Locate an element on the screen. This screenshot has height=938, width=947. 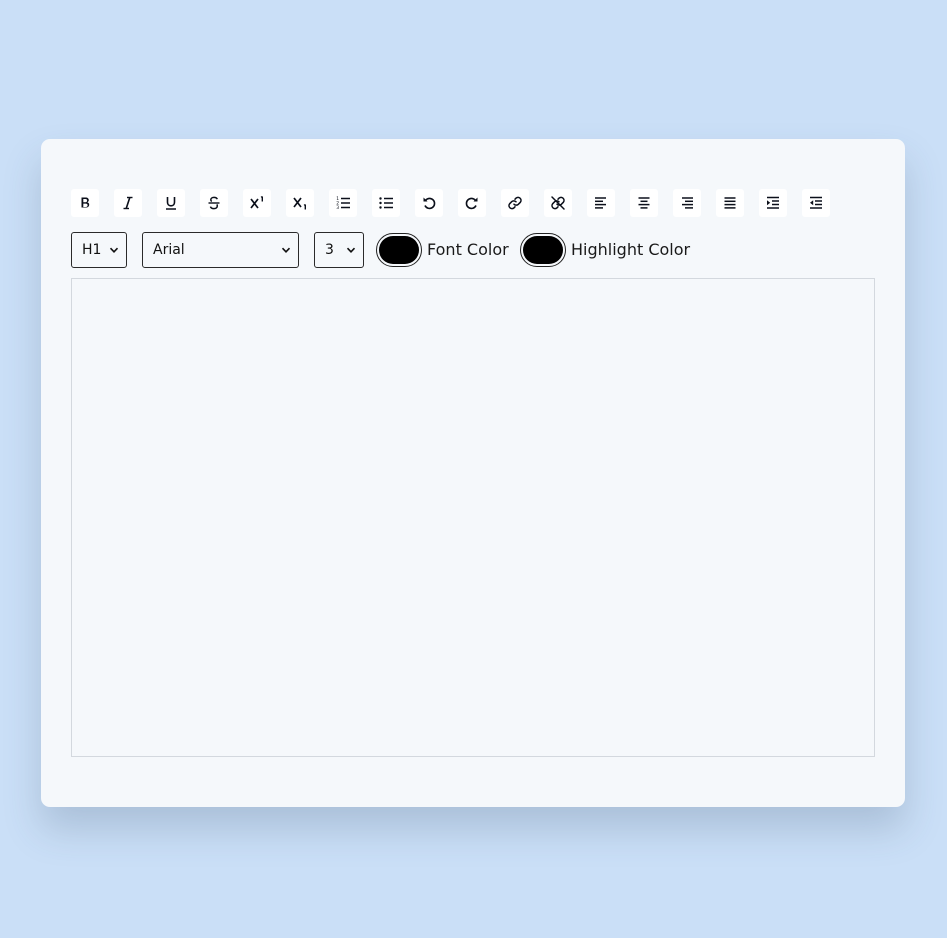
unlink-icon is located at coordinates (558, 203).